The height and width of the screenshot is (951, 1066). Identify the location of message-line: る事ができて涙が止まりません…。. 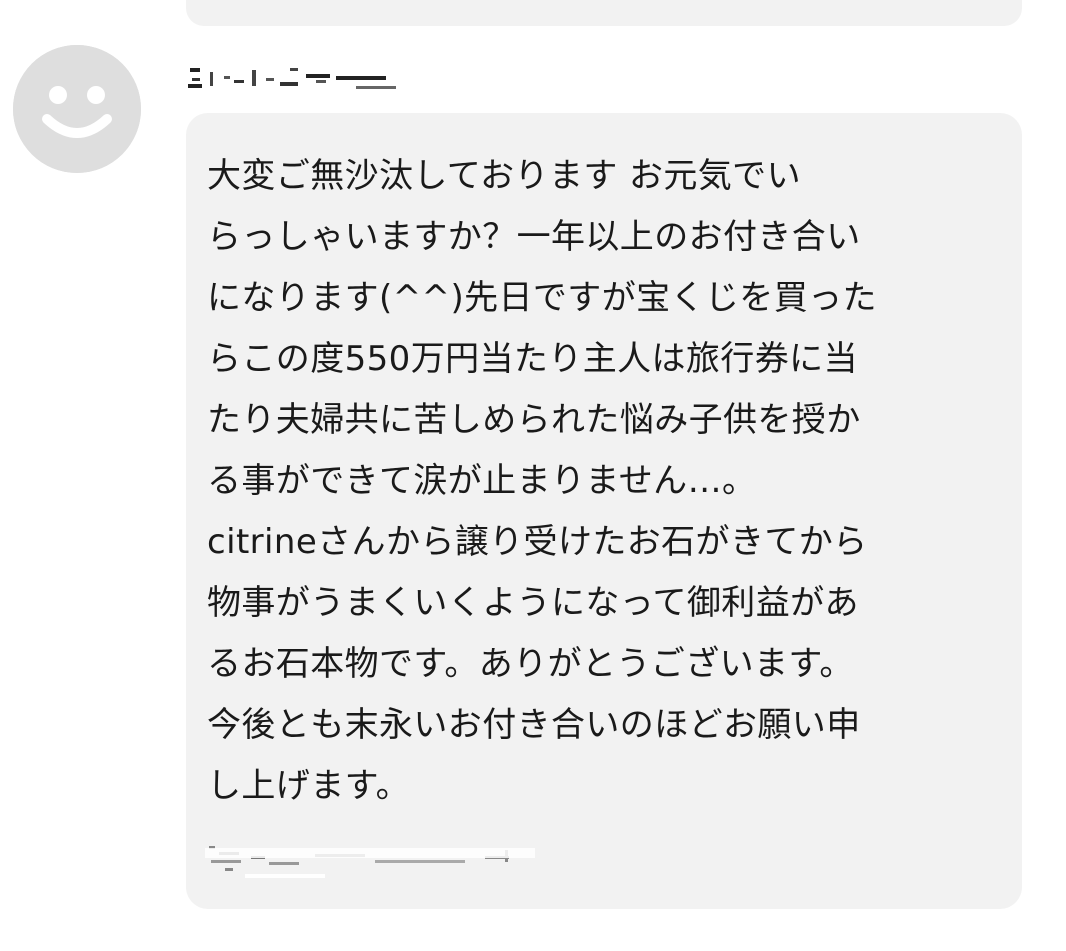
(482, 481).